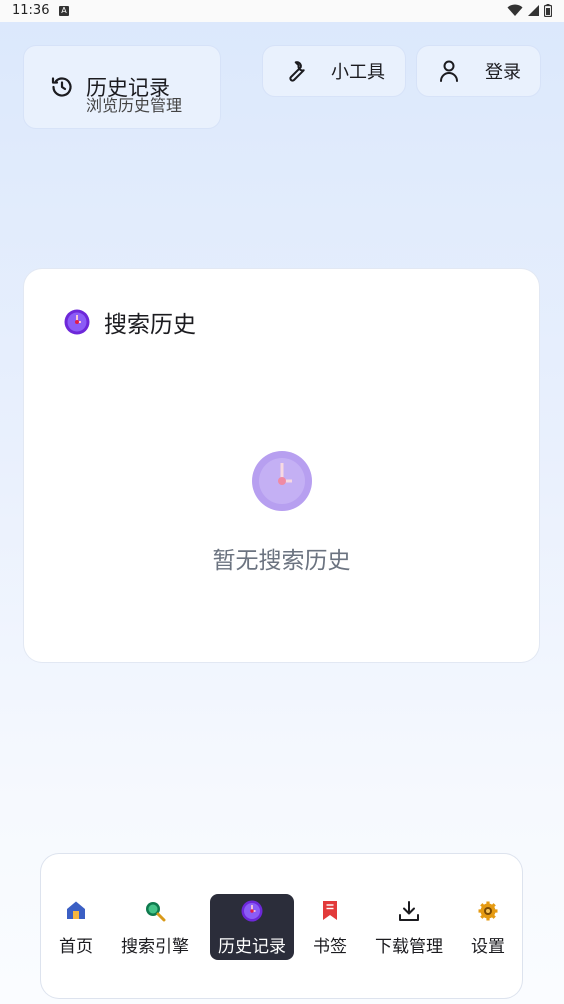 The image size is (564, 1004). I want to click on battery-icon, so click(548, 10).